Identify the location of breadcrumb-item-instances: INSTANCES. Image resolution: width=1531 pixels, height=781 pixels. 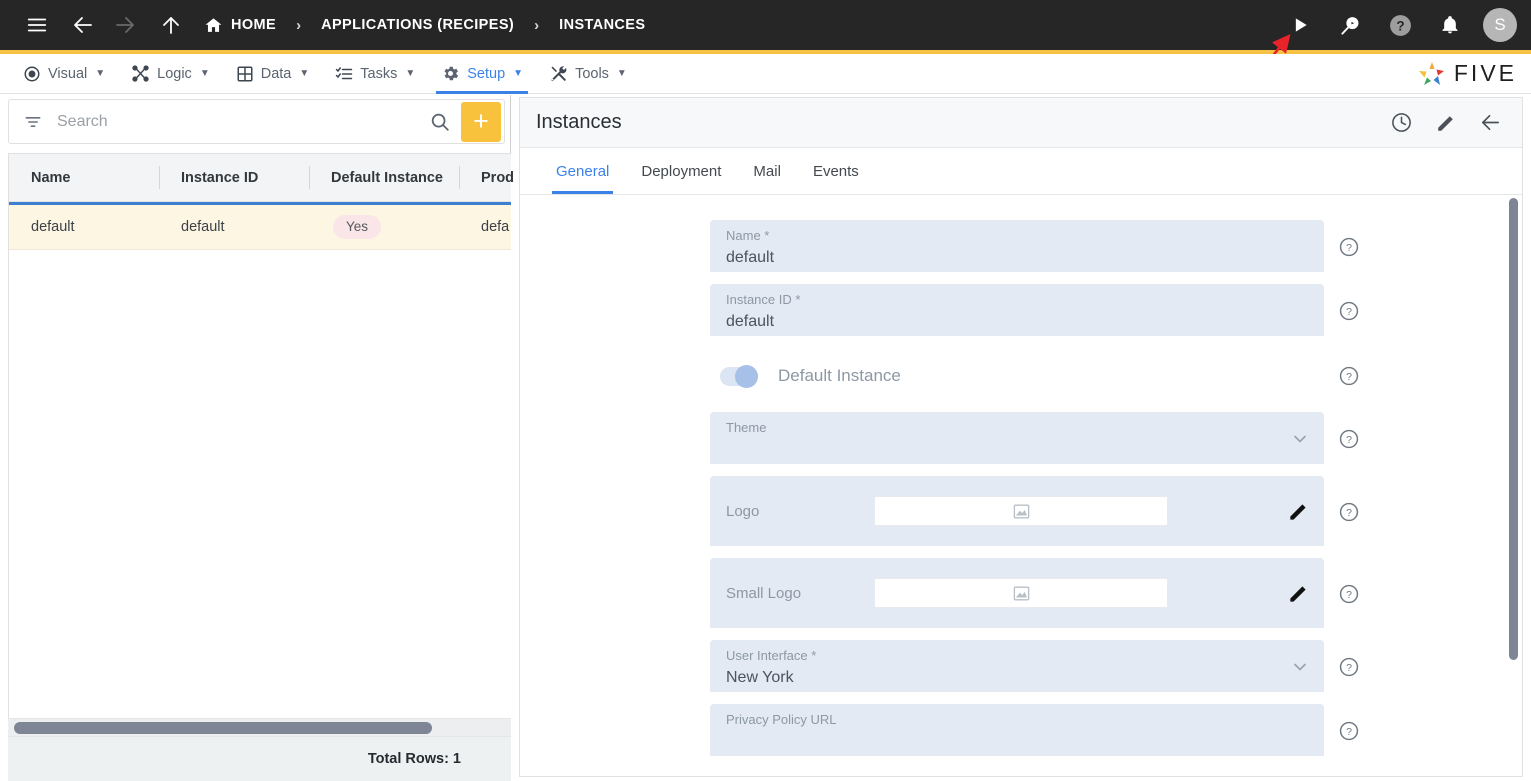
(602, 25).